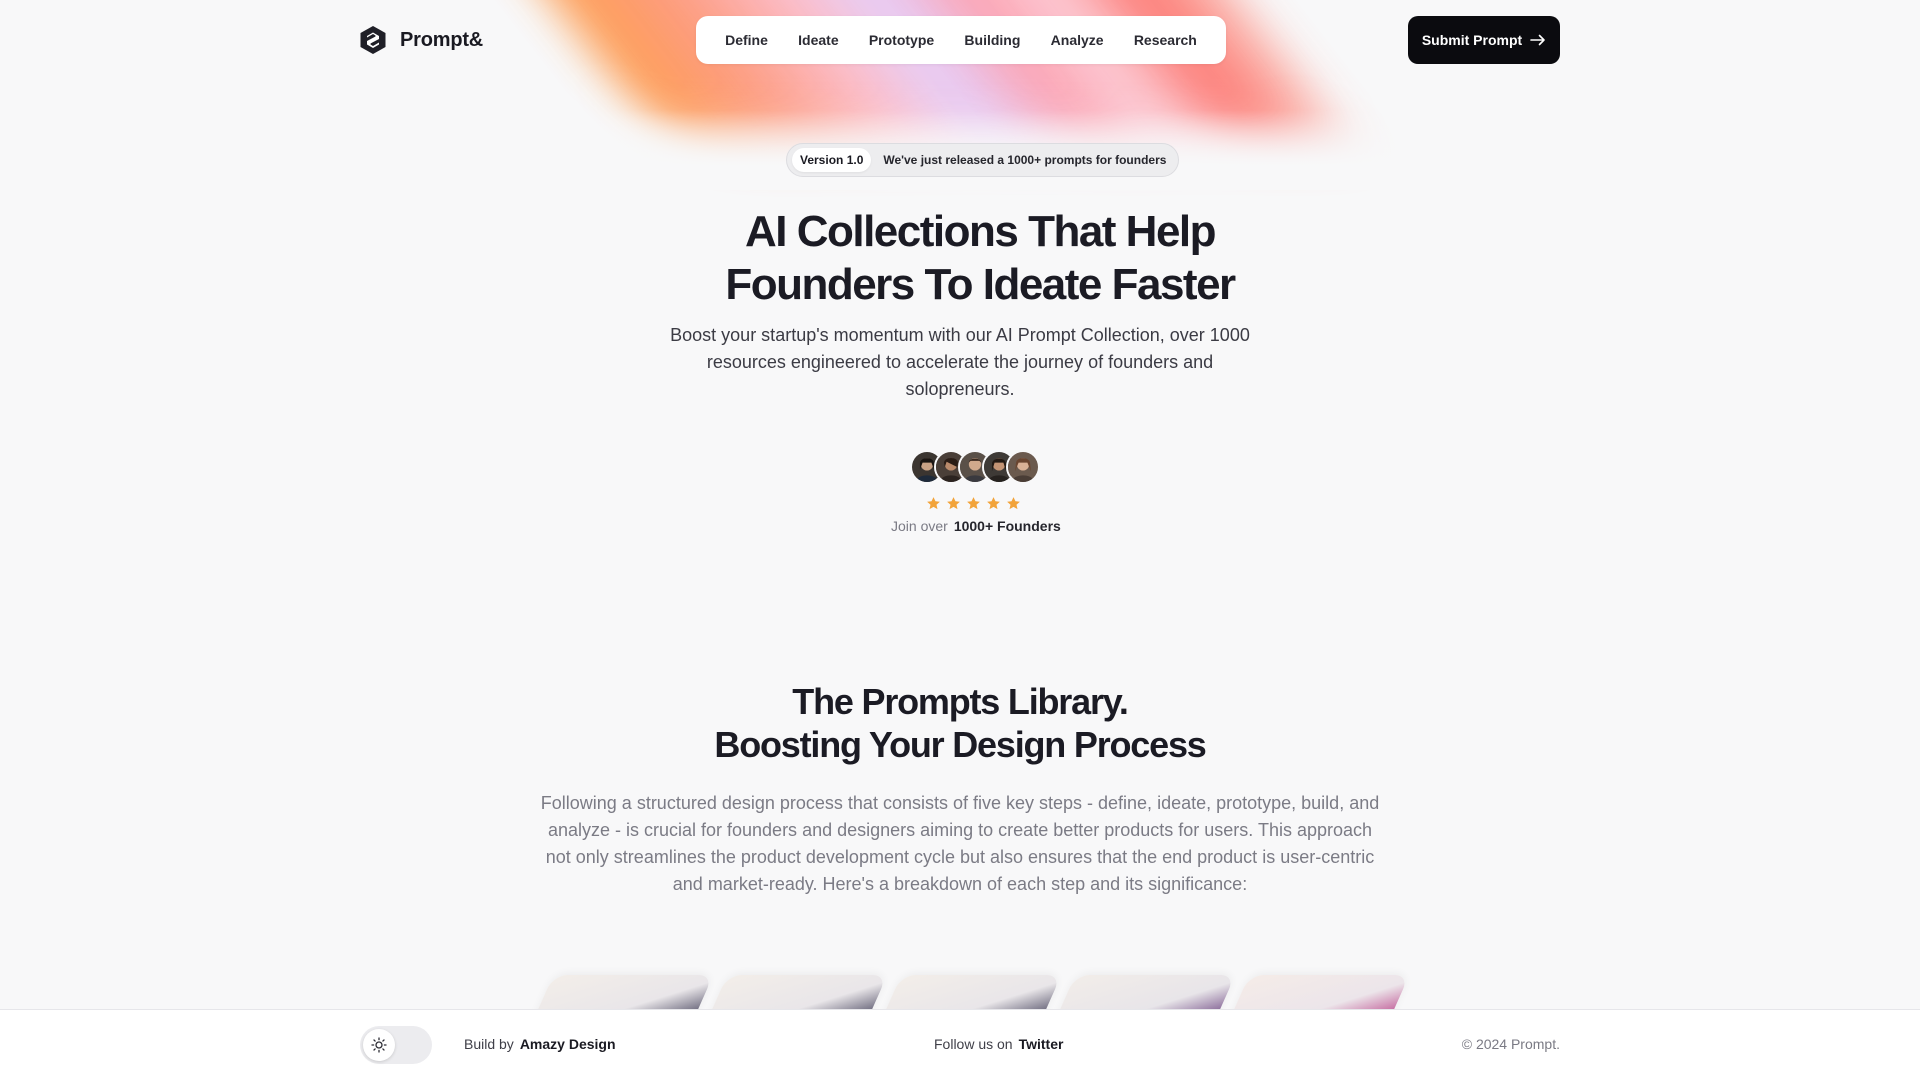 This screenshot has width=1920, height=1080. Describe the element at coordinates (373, 40) in the screenshot. I see `hexagon-s-logo-icon` at that location.